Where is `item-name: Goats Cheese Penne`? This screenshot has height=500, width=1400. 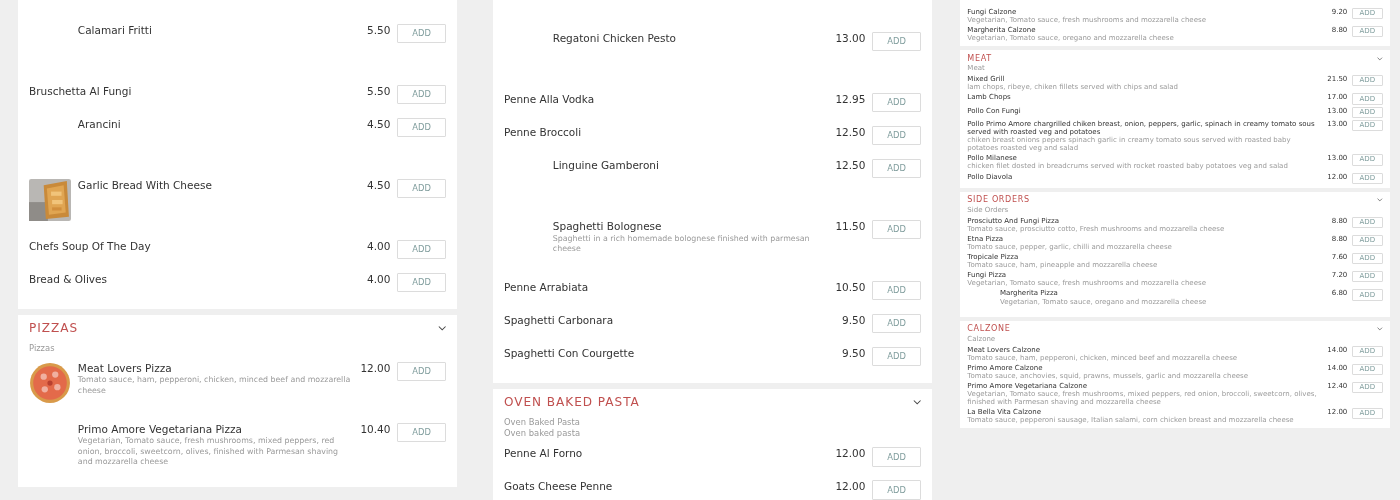
item-name: Goats Cheese Penne is located at coordinates (559, 487).